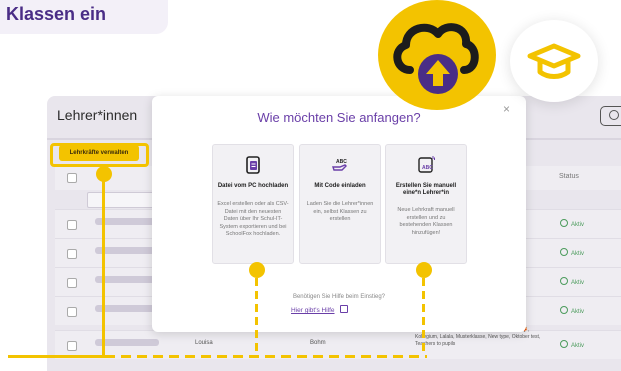  Describe the element at coordinates (339, 297) in the screenshot. I see `help-question: Benötigen Sie Hilfe beim Einstieg?` at that location.